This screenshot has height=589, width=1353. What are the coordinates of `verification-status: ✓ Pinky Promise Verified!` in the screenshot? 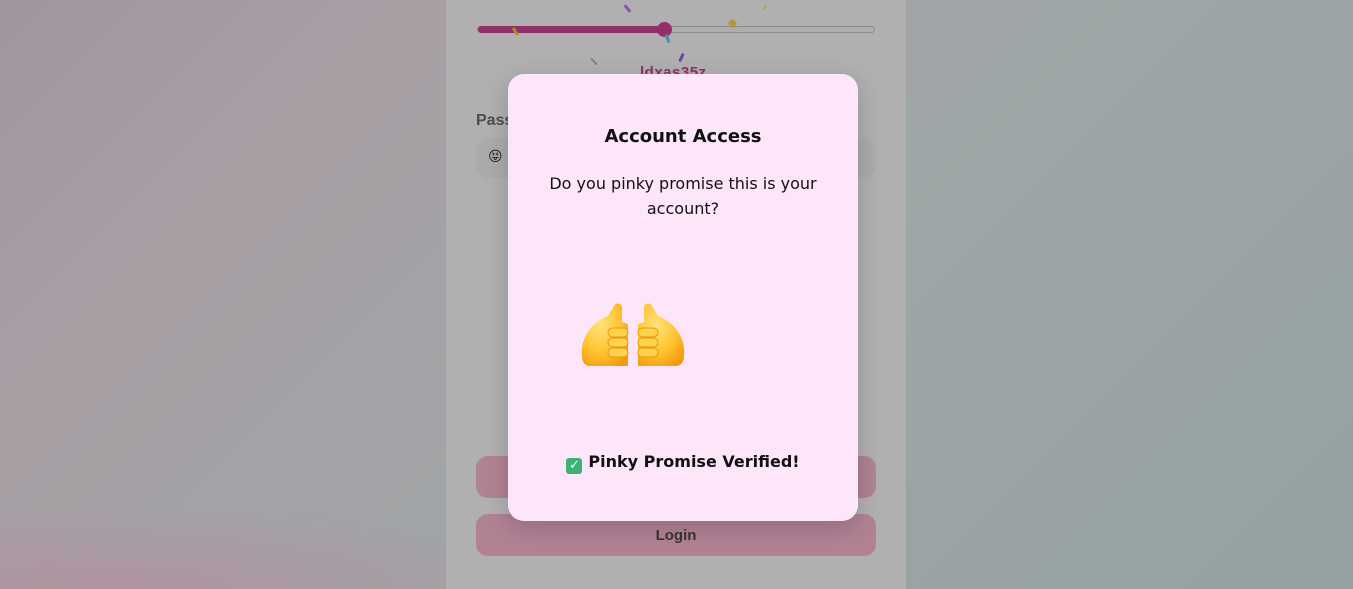 It's located at (683, 463).